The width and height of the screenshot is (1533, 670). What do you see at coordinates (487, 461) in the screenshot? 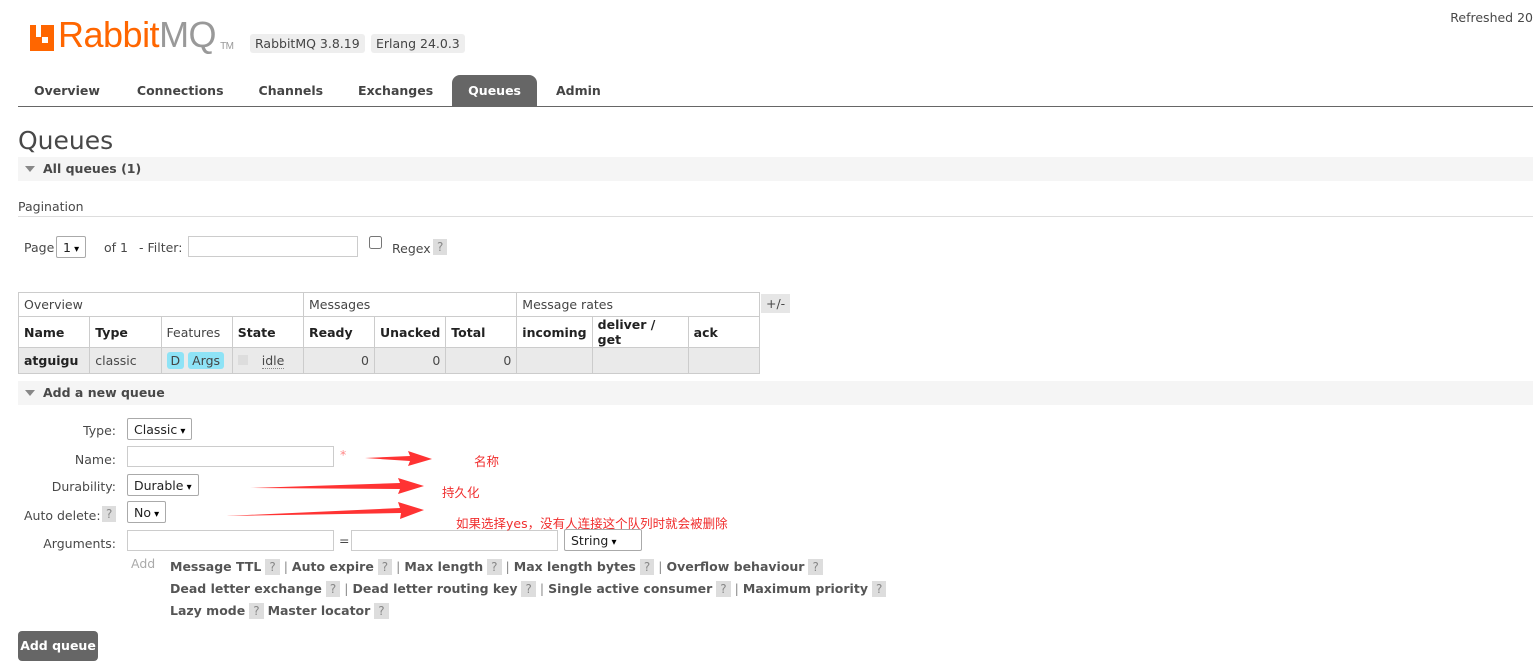
I see `annotation-name: 名称` at bounding box center [487, 461].